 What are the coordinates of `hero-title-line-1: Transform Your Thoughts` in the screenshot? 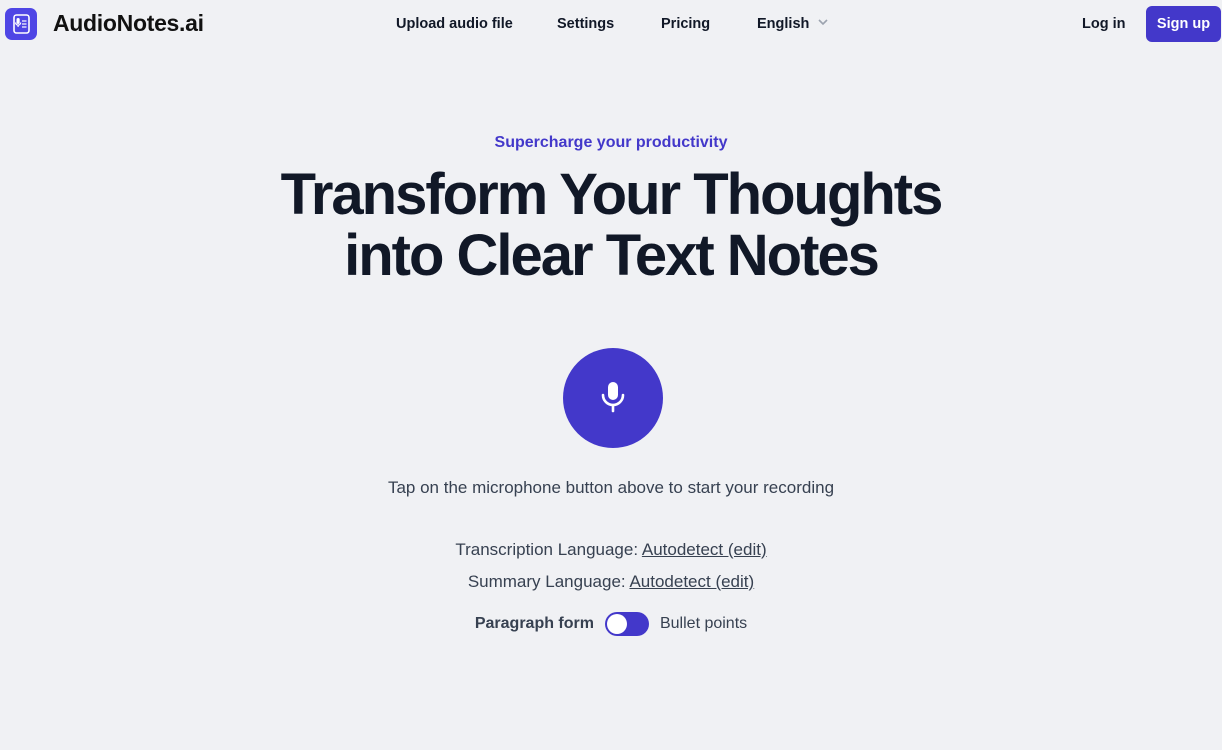 It's located at (612, 194).